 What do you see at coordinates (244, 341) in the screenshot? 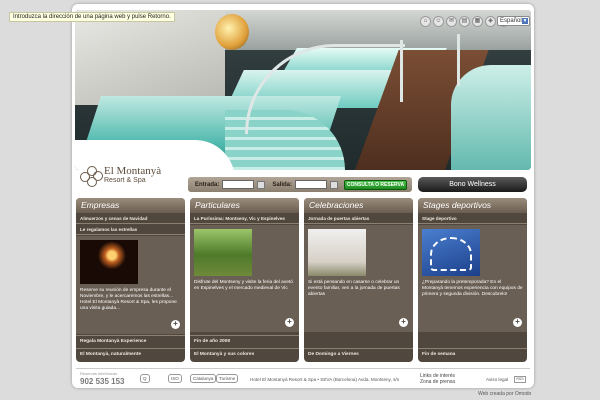
I see `column-link: Fin de año 2008` at bounding box center [244, 341].